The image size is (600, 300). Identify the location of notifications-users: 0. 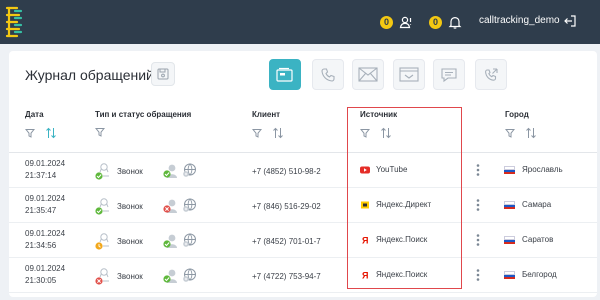
(396, 22).